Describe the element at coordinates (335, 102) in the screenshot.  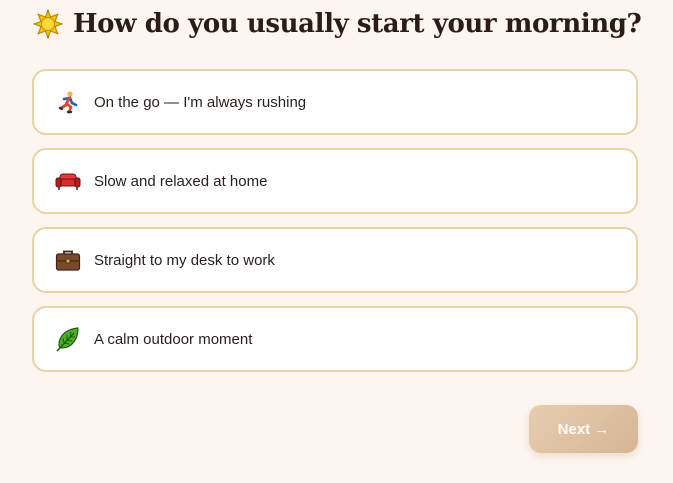
I see `option-on-the-go: On the go — I'm always rushing` at that location.